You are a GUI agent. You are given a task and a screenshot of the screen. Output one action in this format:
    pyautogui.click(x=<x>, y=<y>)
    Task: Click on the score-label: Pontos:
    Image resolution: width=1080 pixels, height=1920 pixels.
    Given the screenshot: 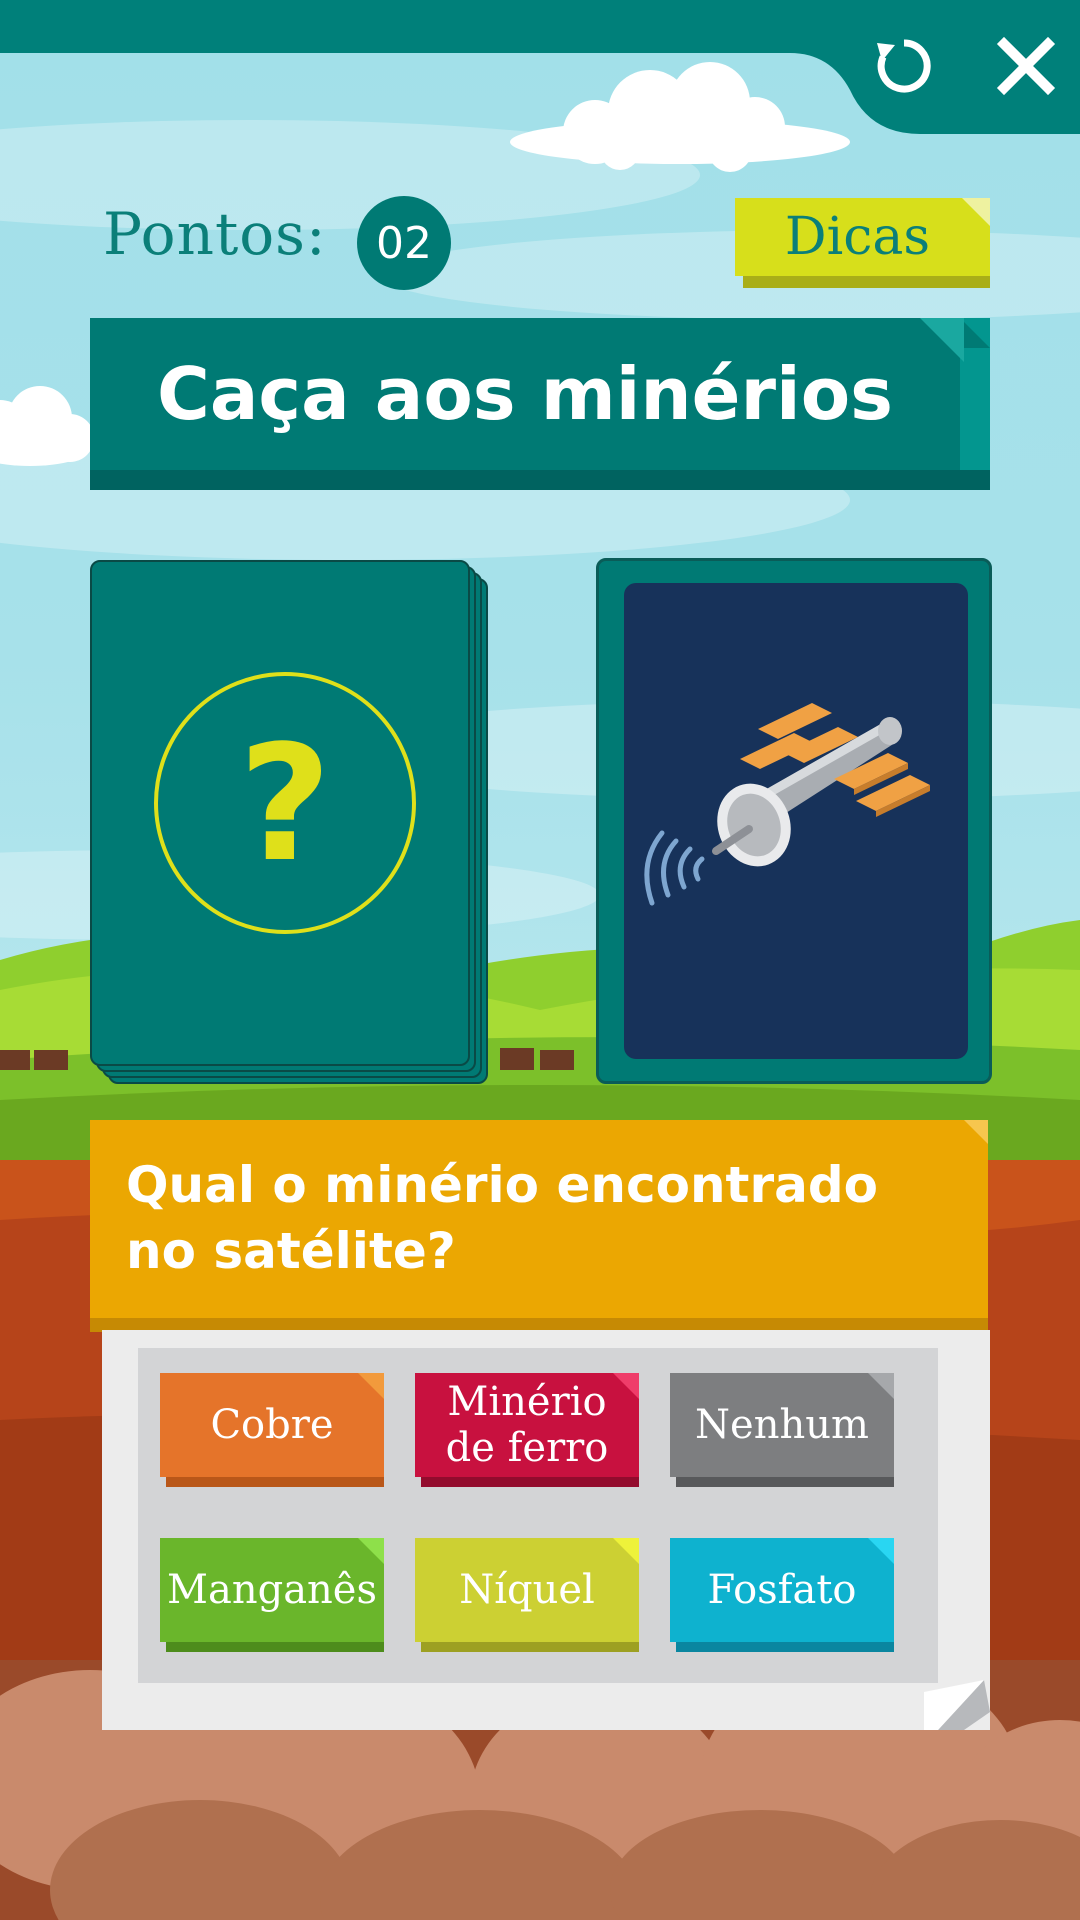 What is the action you would take?
    pyautogui.click(x=215, y=234)
    